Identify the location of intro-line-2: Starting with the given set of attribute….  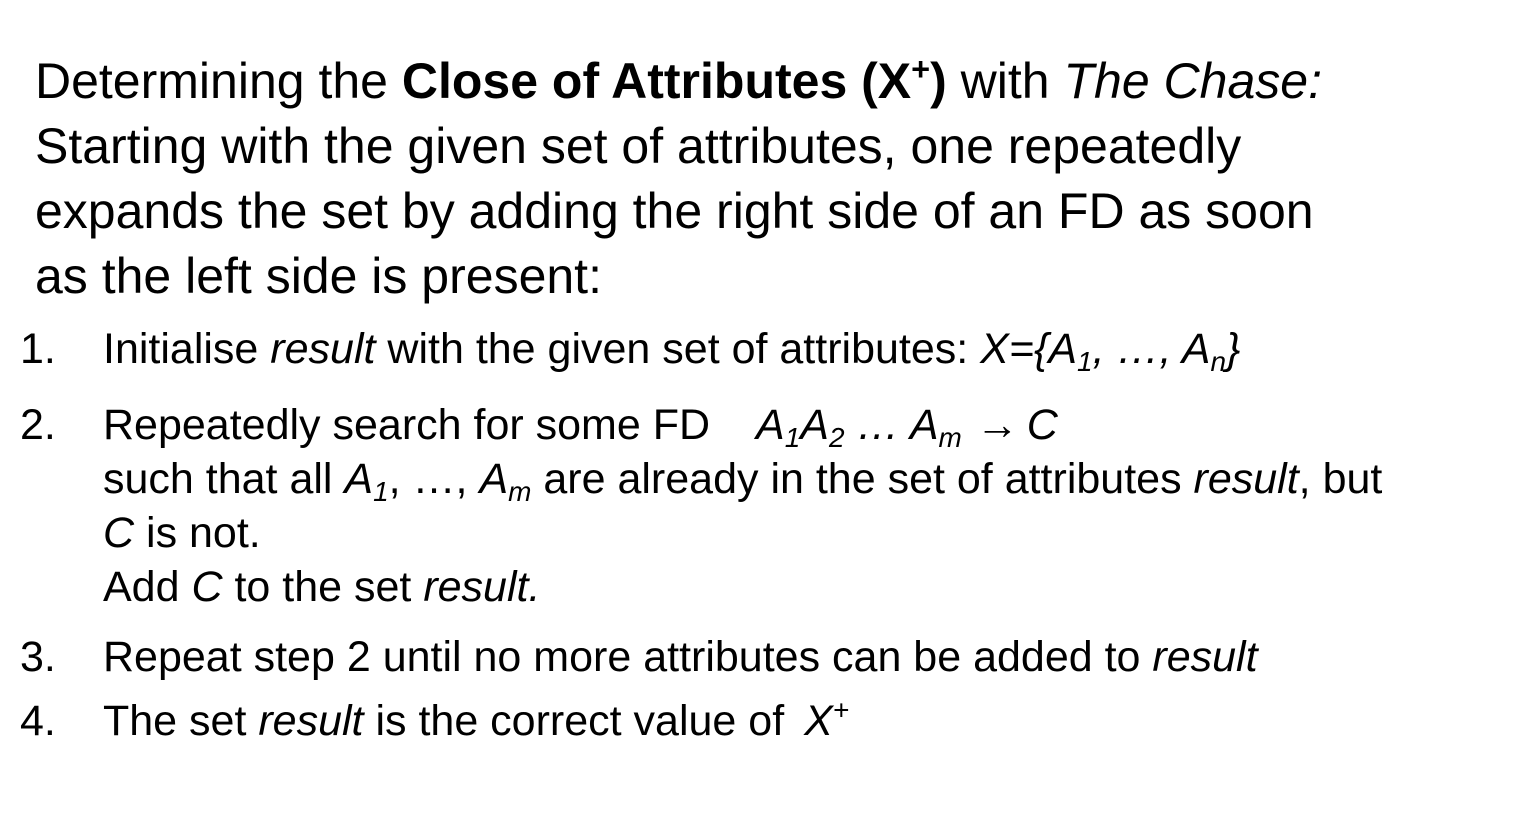
(638, 146).